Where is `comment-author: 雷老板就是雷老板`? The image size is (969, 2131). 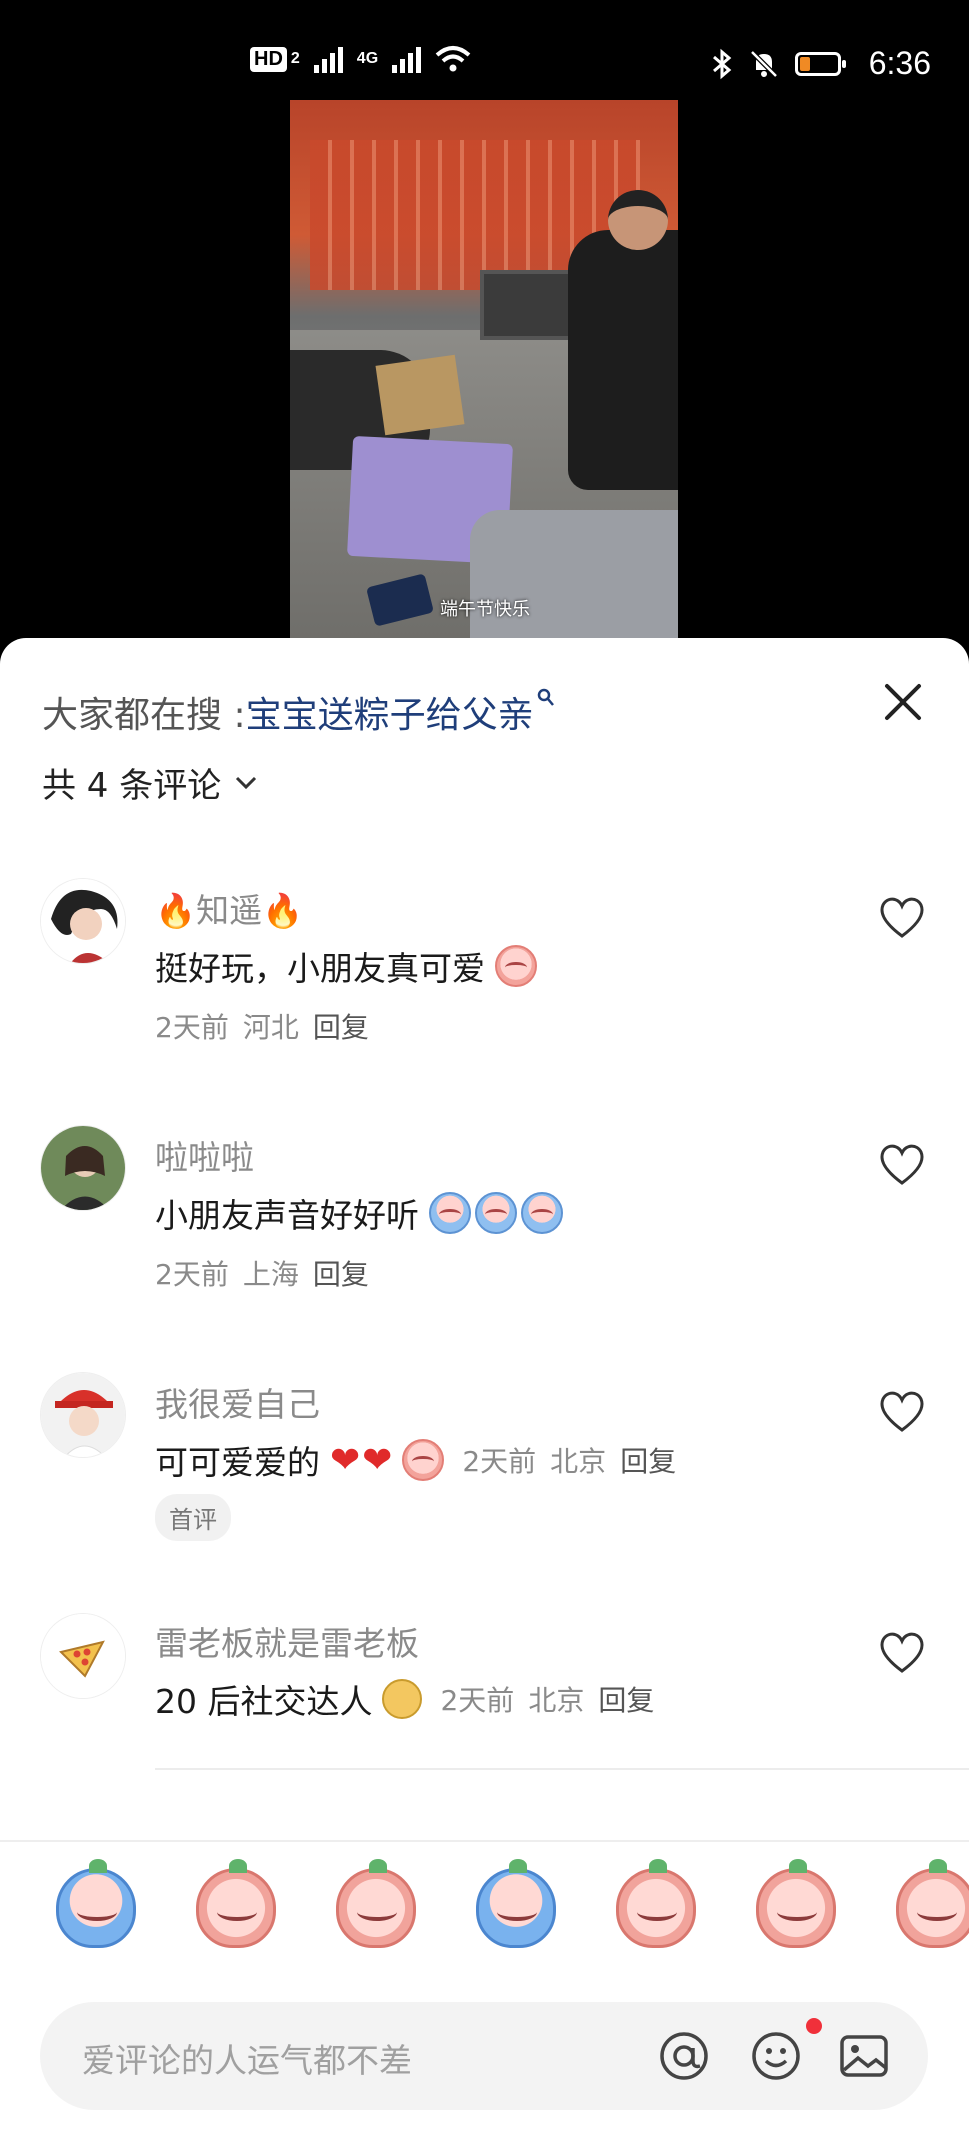 comment-author: 雷老板就是雷老板 is located at coordinates (287, 1641).